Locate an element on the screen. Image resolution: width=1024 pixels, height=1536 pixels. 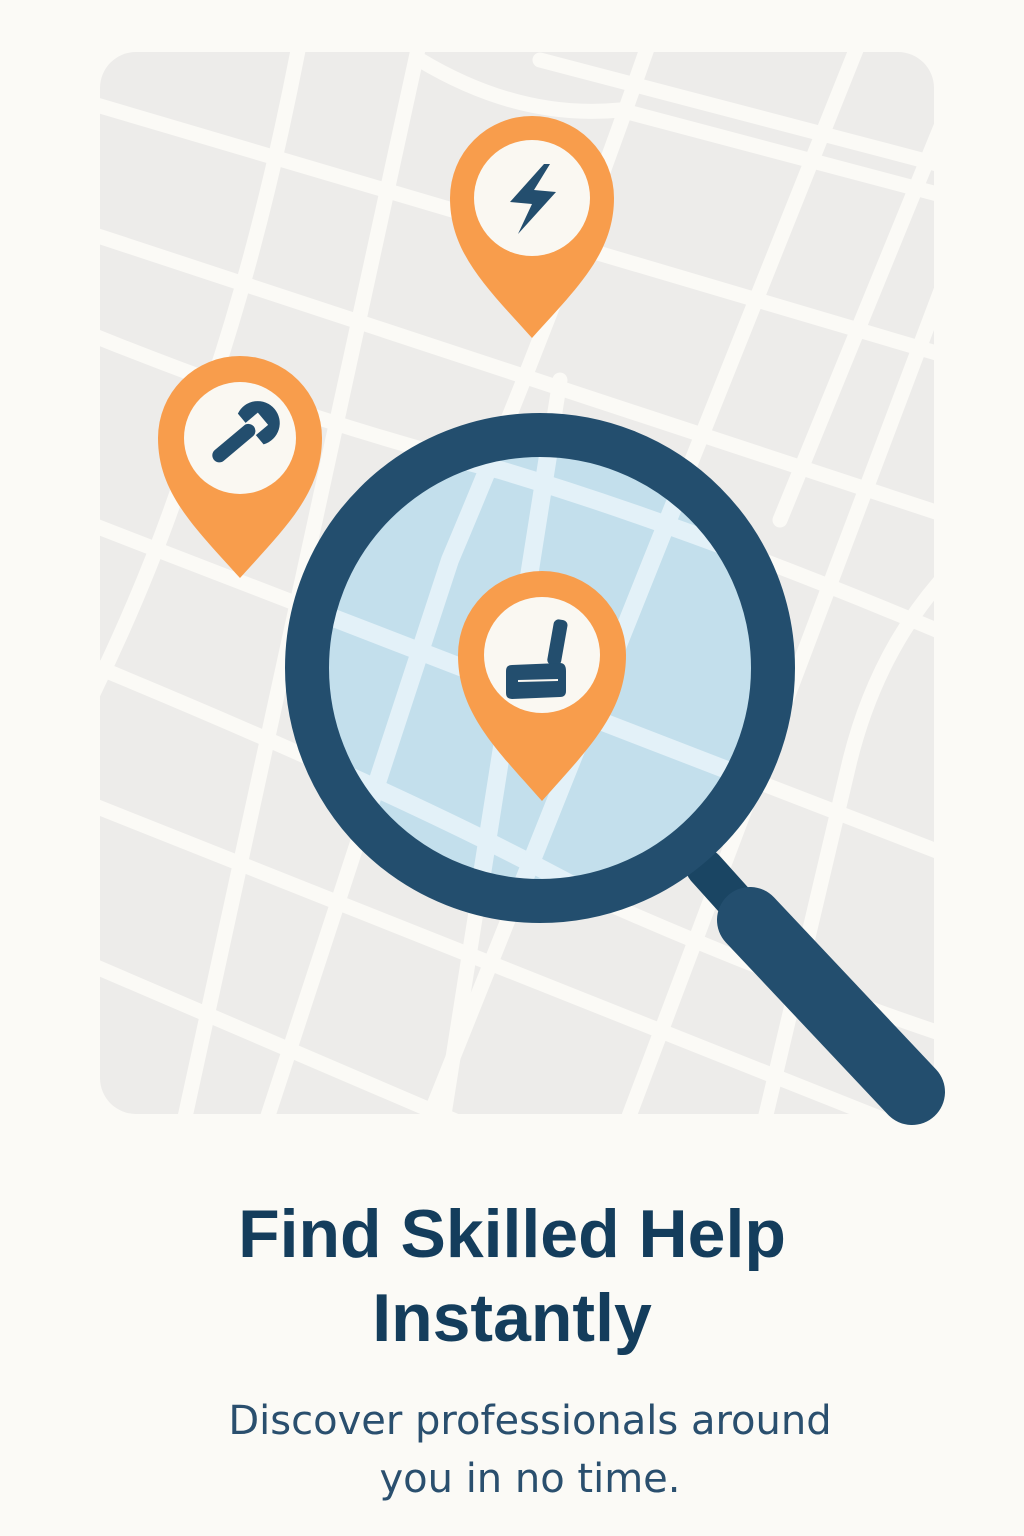
title-line-1: Find Skilled Help is located at coordinates (512, 1234).